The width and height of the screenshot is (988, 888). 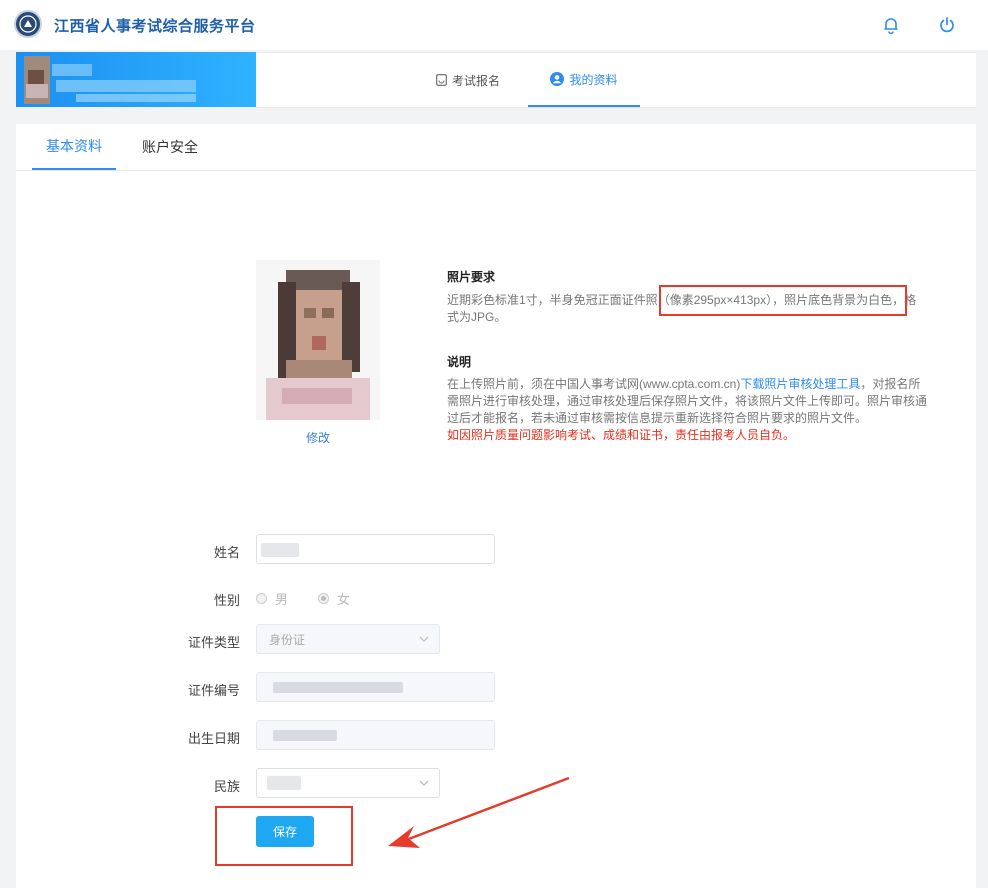 What do you see at coordinates (552, 300) in the screenshot?
I see `req-text-part: 近期彩色标准1寸，半身免冠正面证件照` at bounding box center [552, 300].